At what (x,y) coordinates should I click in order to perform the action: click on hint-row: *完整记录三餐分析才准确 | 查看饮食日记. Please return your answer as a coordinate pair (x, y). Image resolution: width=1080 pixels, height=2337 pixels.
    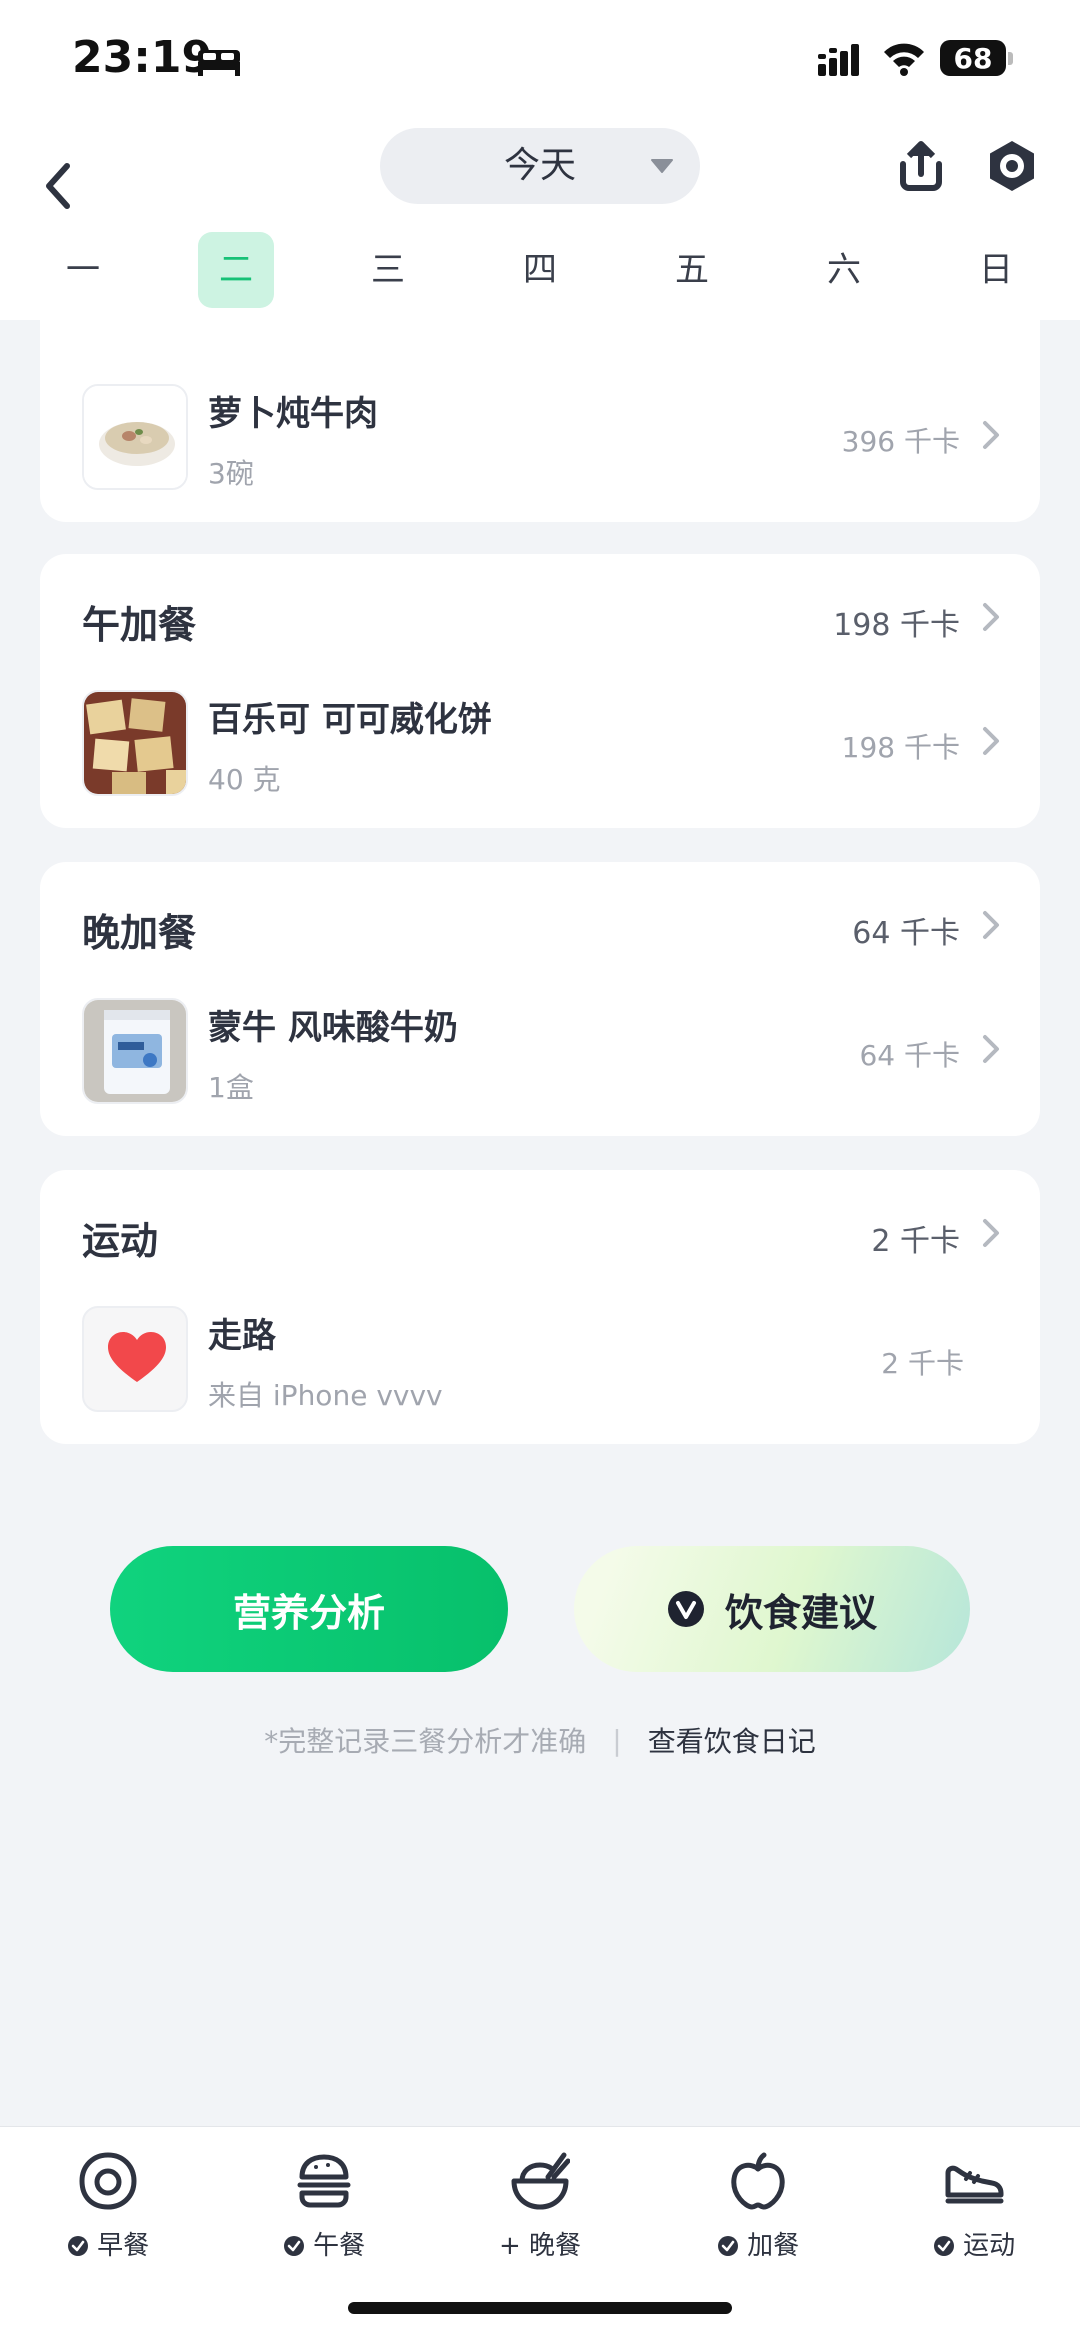
    Looking at the image, I should click on (540, 1740).